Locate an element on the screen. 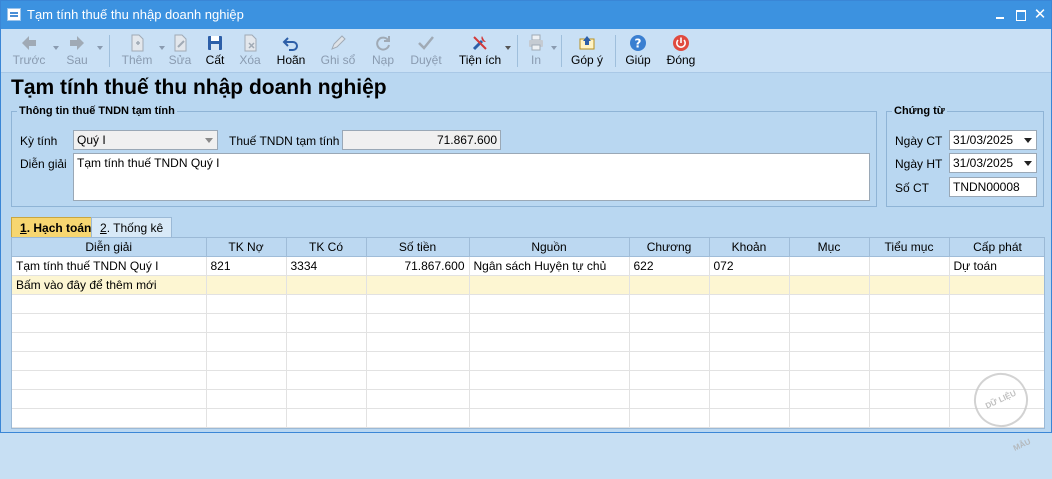 Image resolution: width=1052 pixels, height=479 pixels. grid-cell: Ngân sách Huyện tự chủ is located at coordinates (549, 266).